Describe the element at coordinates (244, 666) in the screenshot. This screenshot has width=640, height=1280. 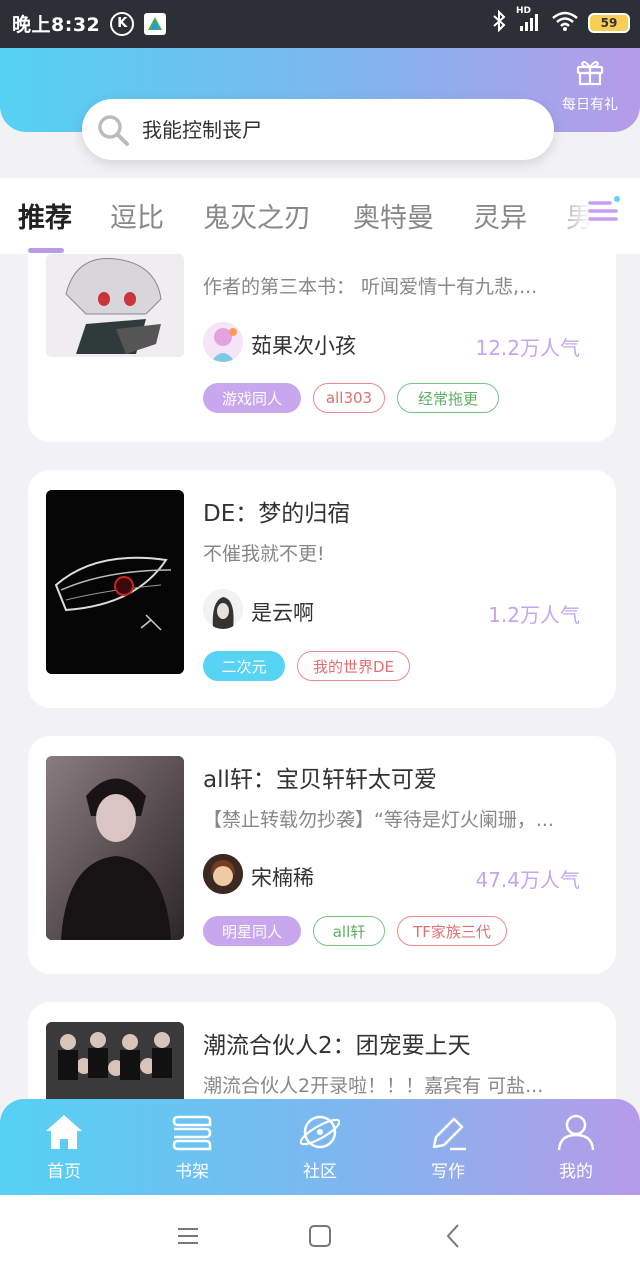
I see `tag-genre: 二次元` at that location.